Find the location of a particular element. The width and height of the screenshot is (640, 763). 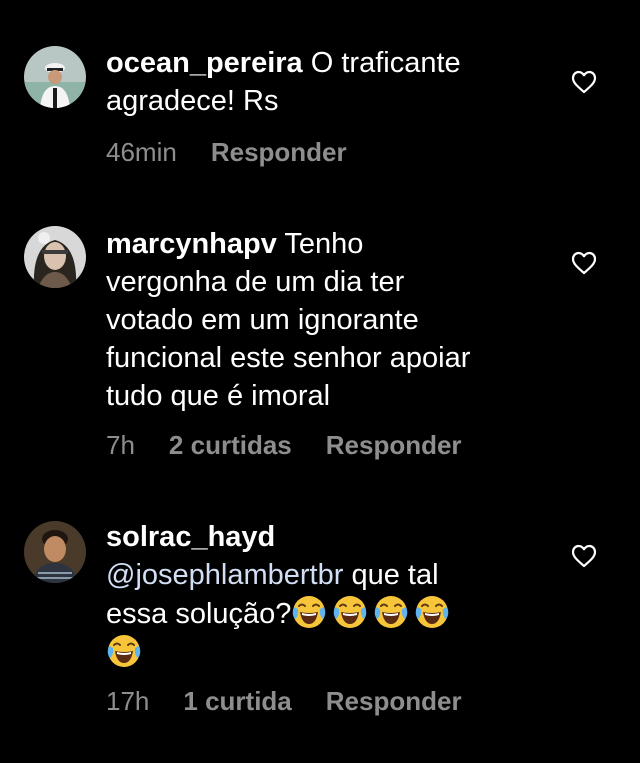

comment-timestamp: 17h is located at coordinates (128, 701).